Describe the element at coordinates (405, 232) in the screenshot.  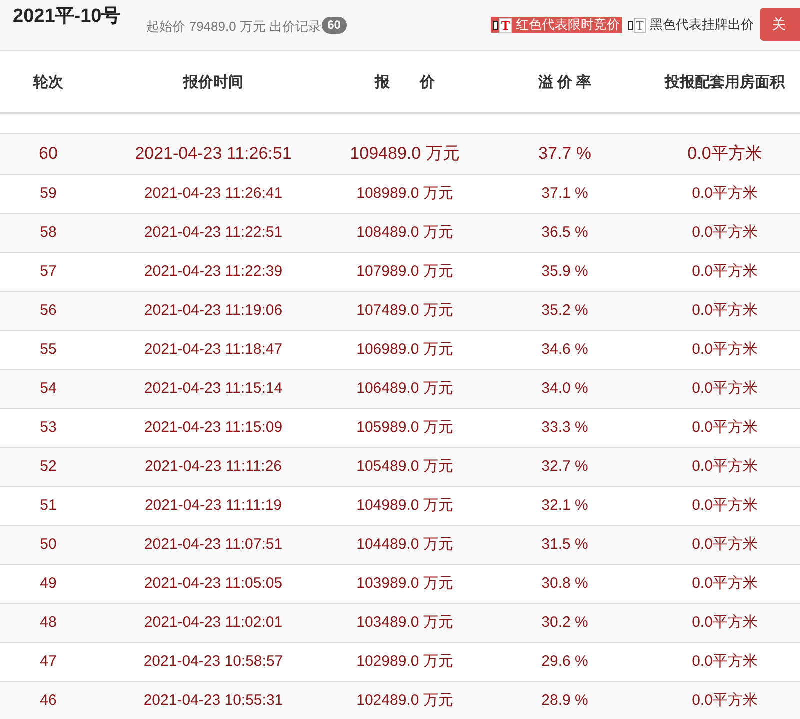
I see `table-cell-text: 108489.0 万元` at that location.